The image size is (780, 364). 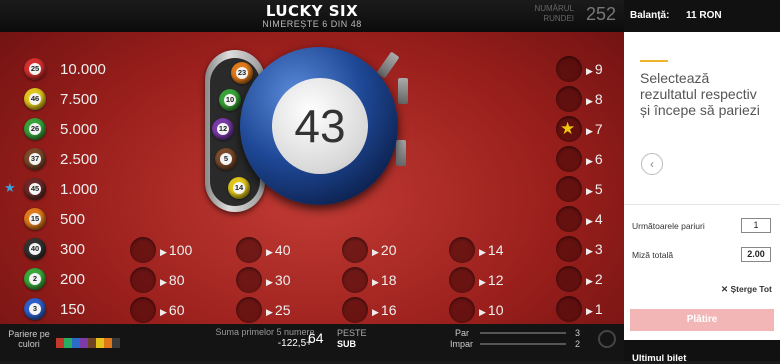 I want to click on drum-bracket-right, so click(x=403, y=91).